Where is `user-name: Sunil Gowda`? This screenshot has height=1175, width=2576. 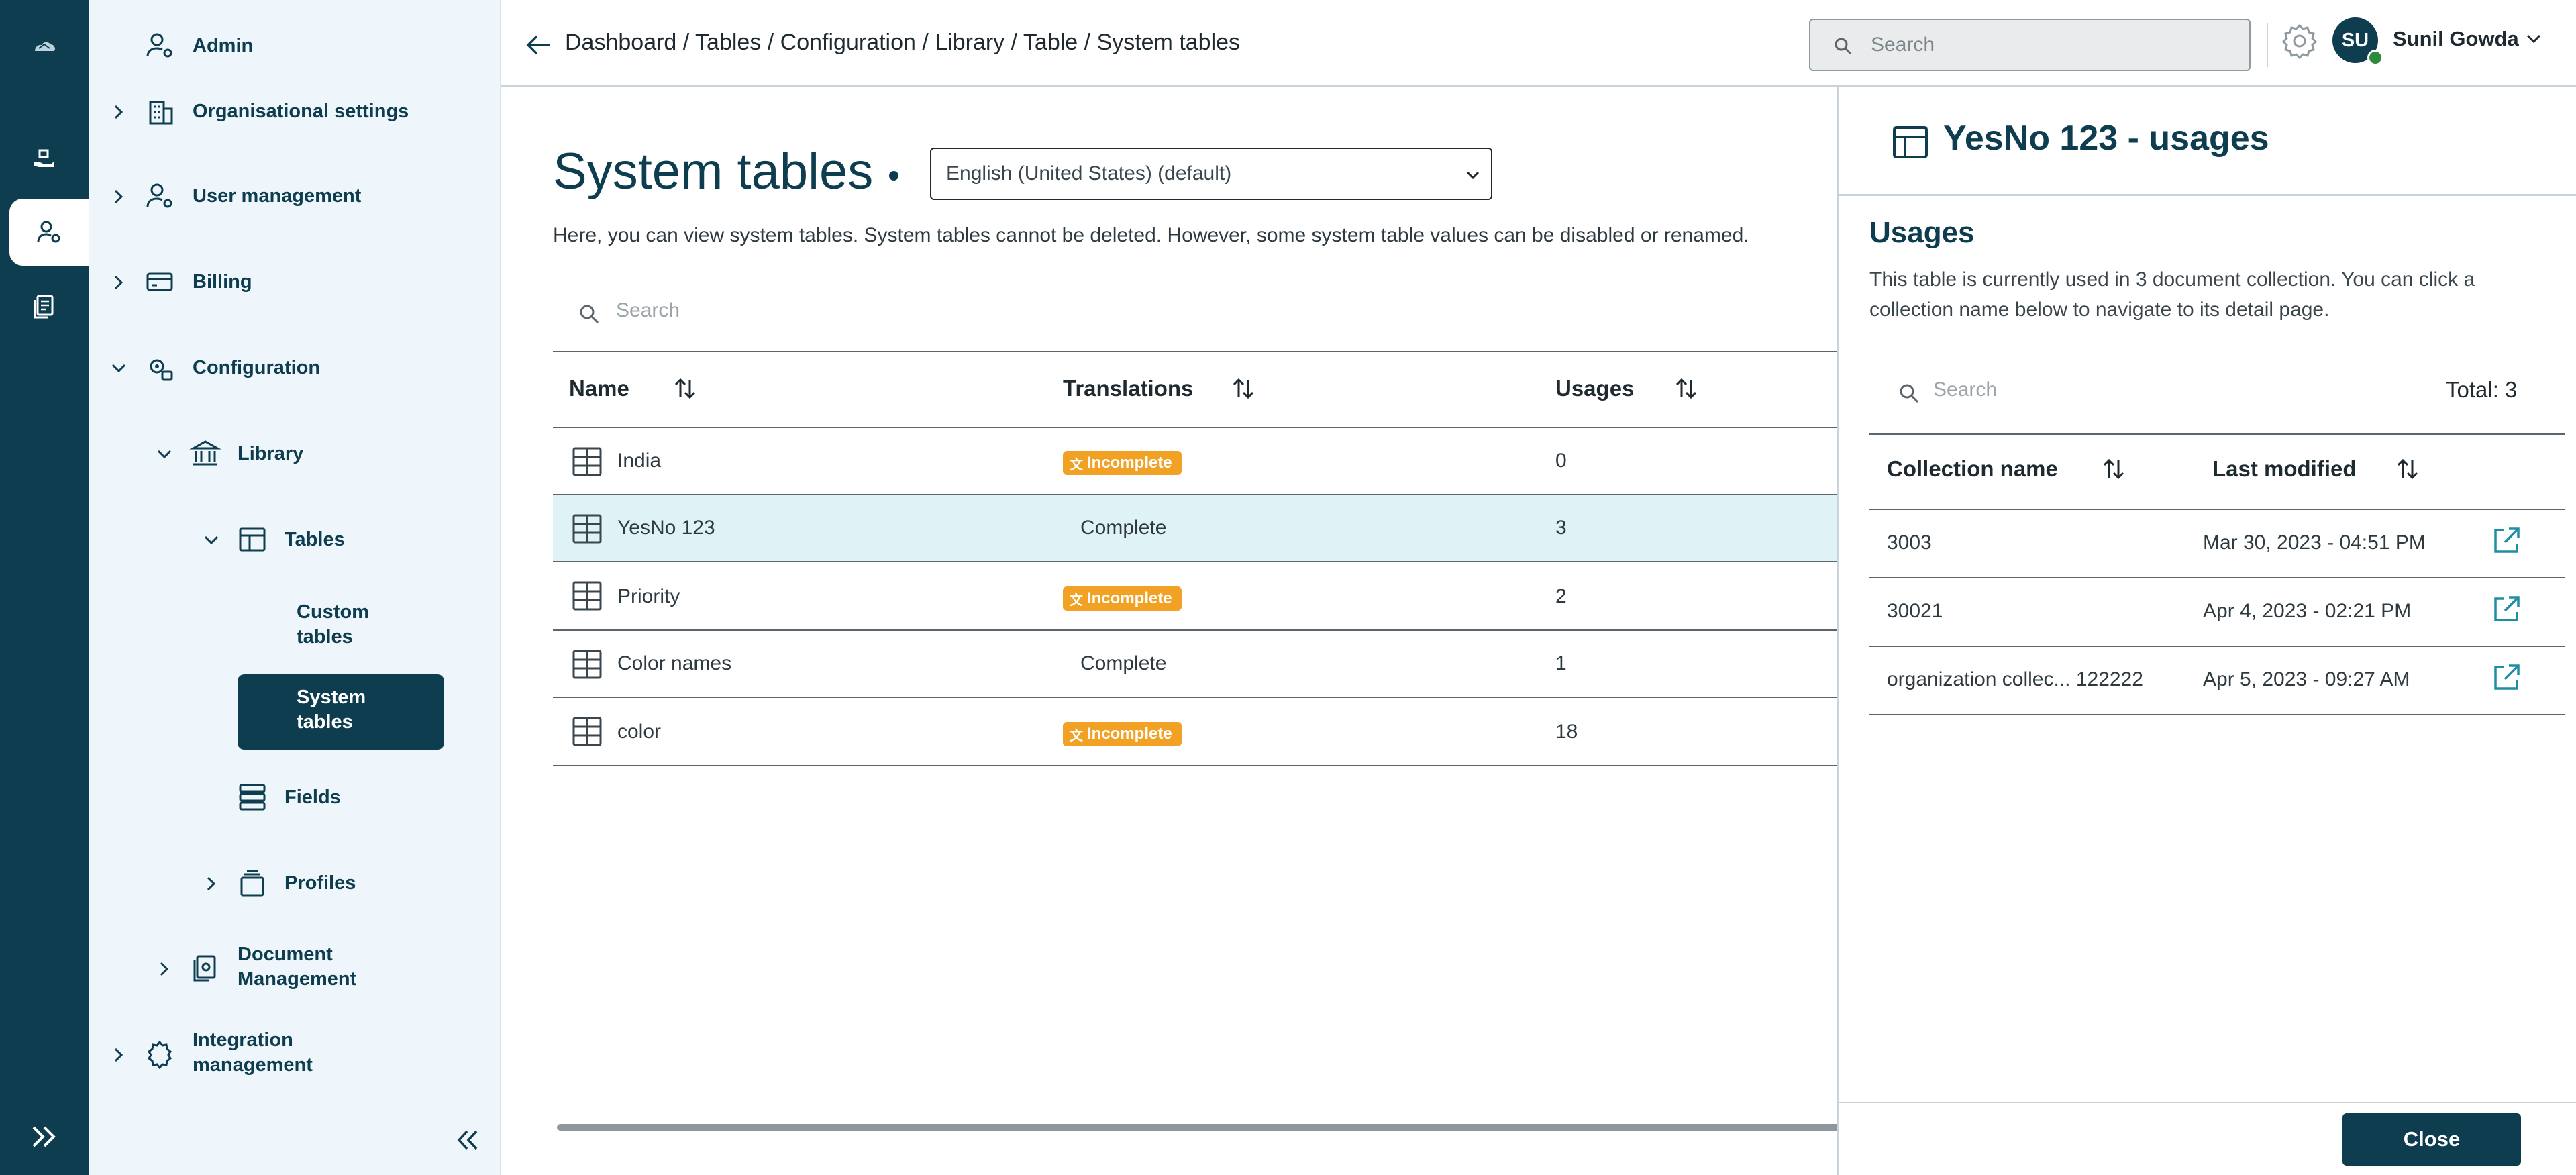 user-name: Sunil Gowda is located at coordinates (2456, 39).